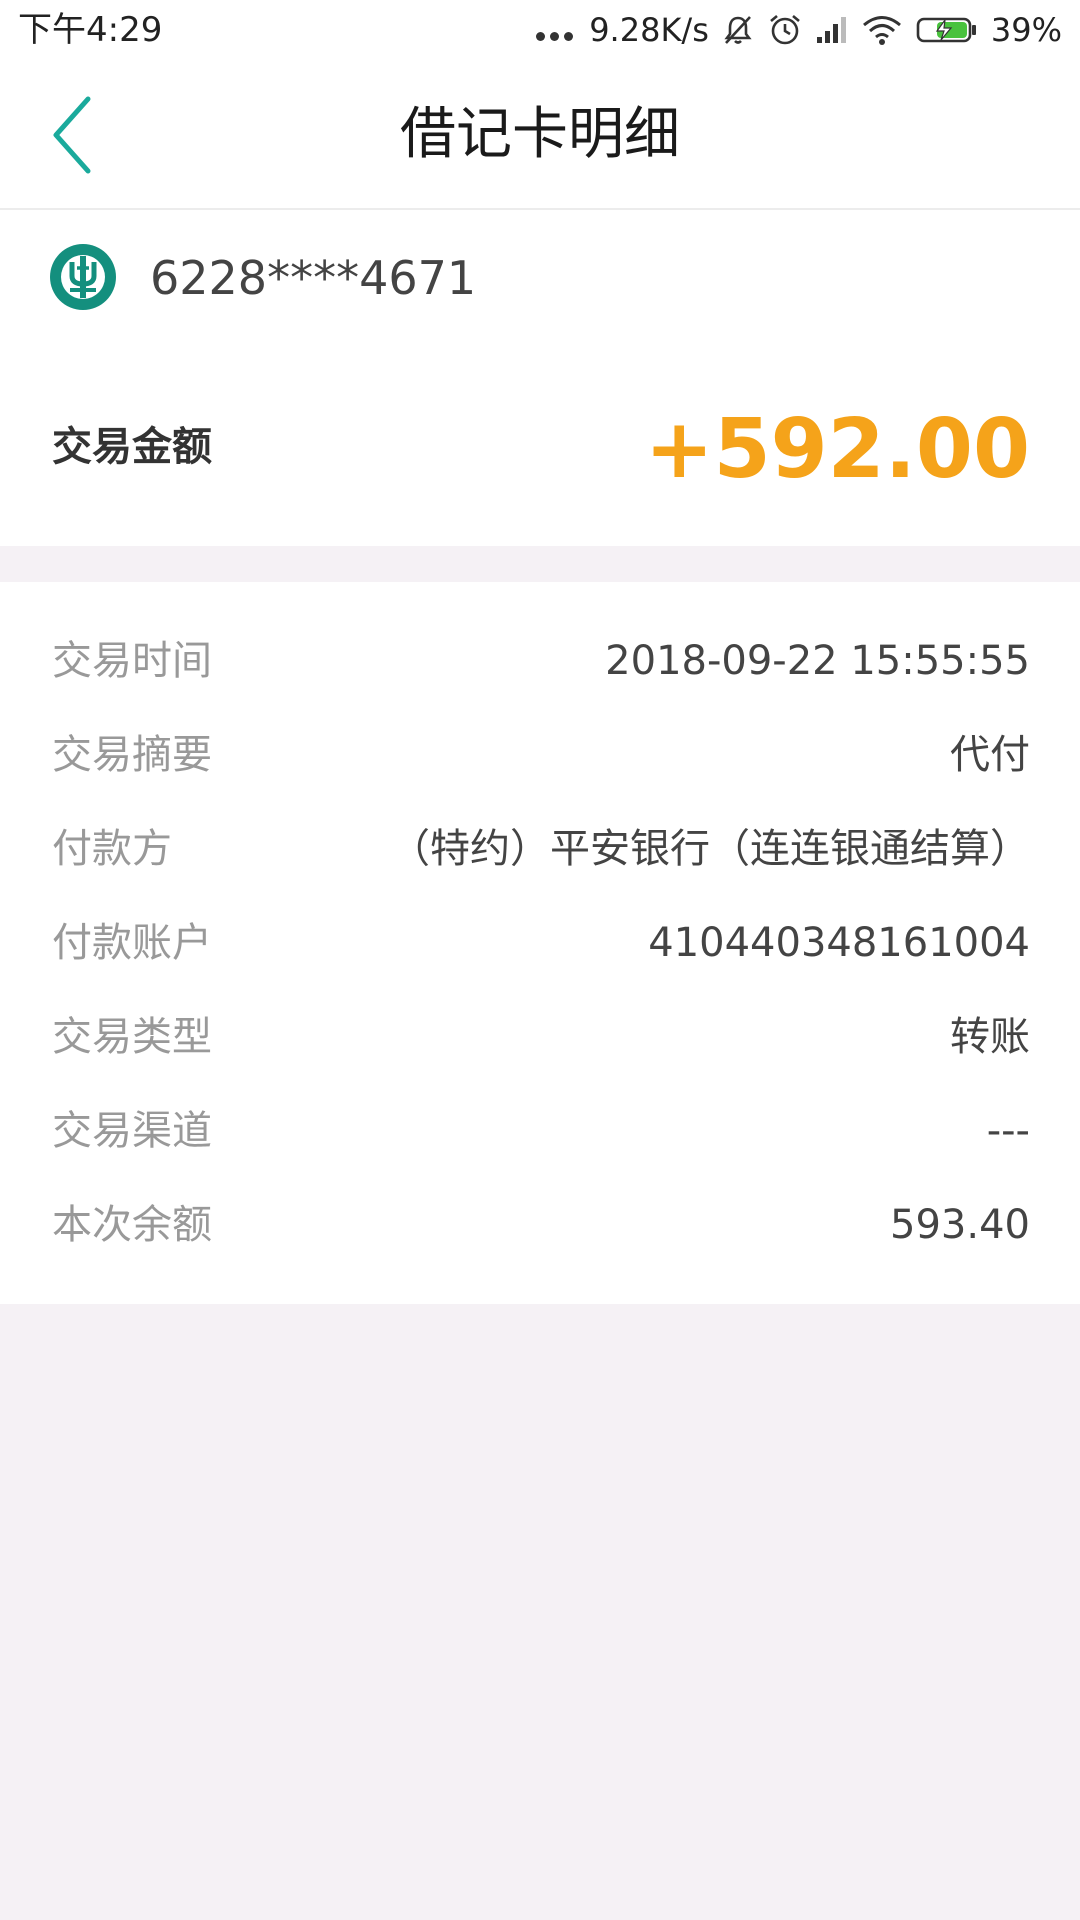 This screenshot has width=1080, height=1920. Describe the element at coordinates (837, 449) in the screenshot. I see `amount-value: +592.00` at that location.